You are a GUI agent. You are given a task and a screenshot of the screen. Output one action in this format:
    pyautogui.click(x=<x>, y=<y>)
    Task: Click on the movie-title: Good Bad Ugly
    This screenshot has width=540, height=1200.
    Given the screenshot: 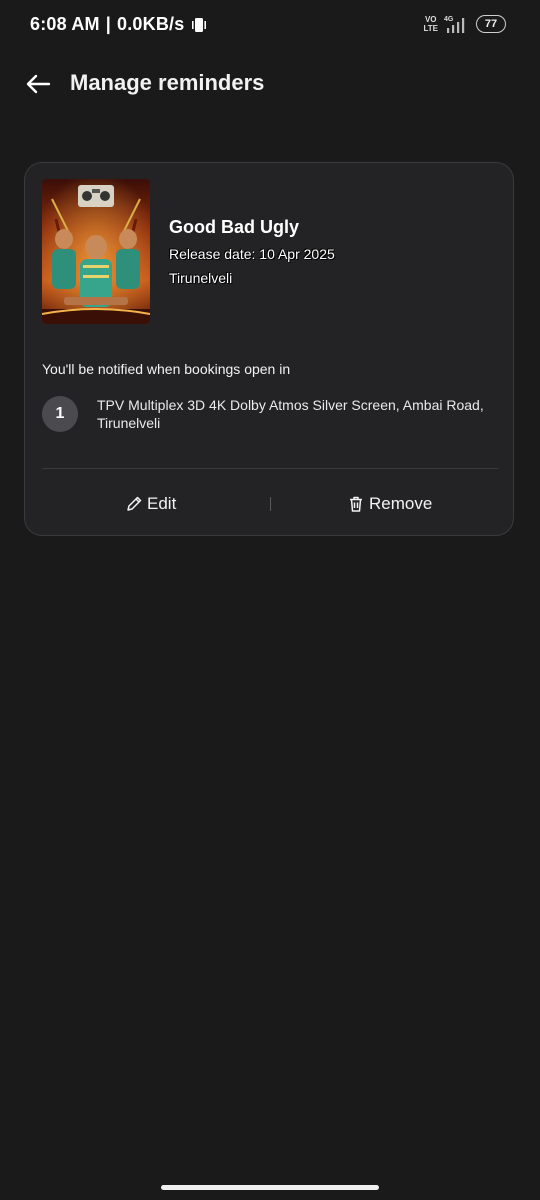 What is the action you would take?
    pyautogui.click(x=234, y=227)
    